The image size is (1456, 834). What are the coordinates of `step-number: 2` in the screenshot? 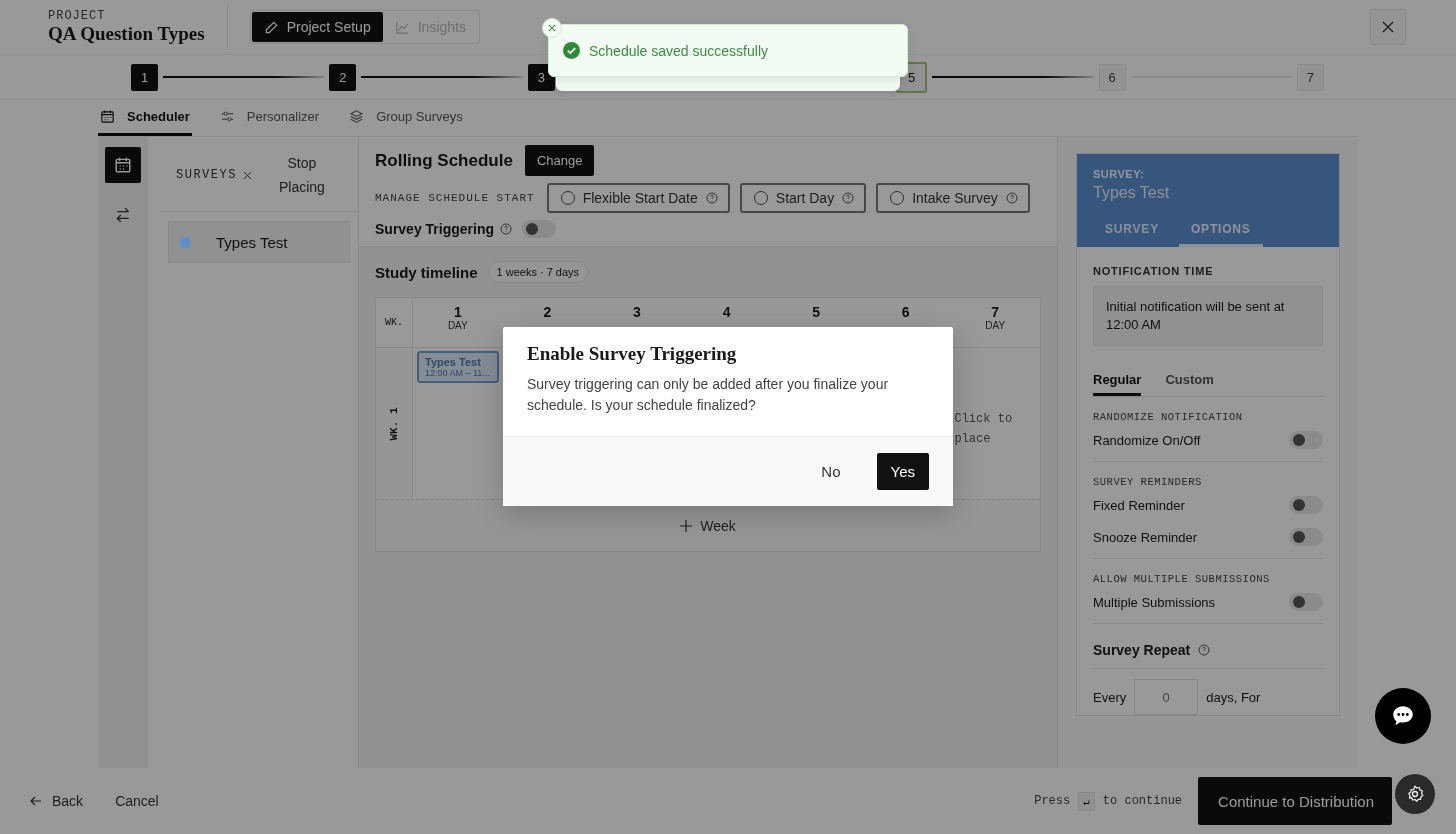 It's located at (343, 77).